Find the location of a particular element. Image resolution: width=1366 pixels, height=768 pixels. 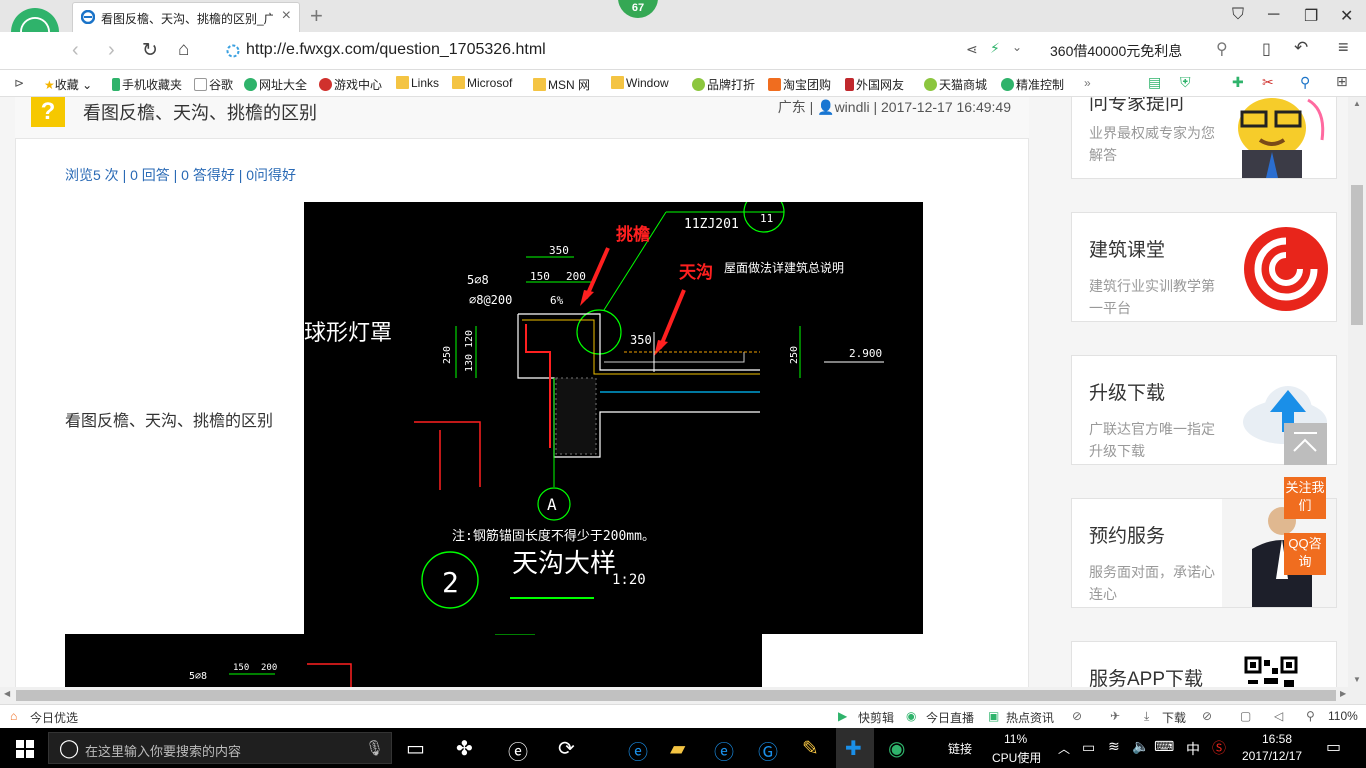

360-browser-icon: ◉ is located at coordinates (896, 748).